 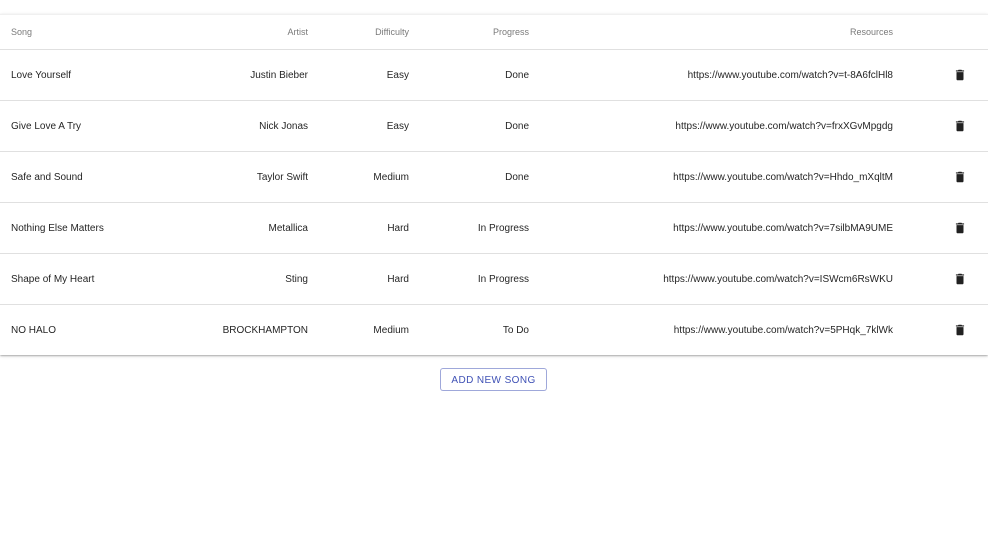 What do you see at coordinates (515, 330) in the screenshot?
I see `progress-cell: To Do` at bounding box center [515, 330].